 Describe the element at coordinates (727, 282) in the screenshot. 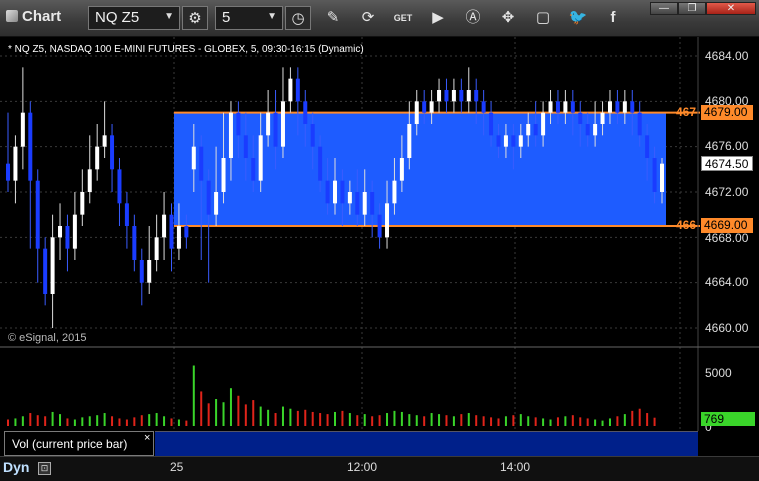

I see `price-tick: 4664.00` at that location.